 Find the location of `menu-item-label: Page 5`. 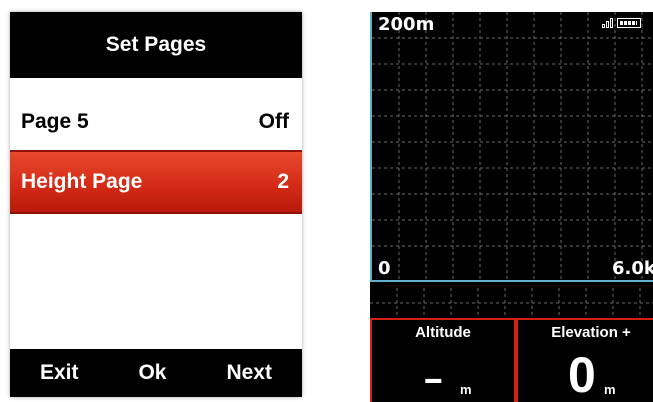

menu-item-label: Page 5 is located at coordinates (55, 121).